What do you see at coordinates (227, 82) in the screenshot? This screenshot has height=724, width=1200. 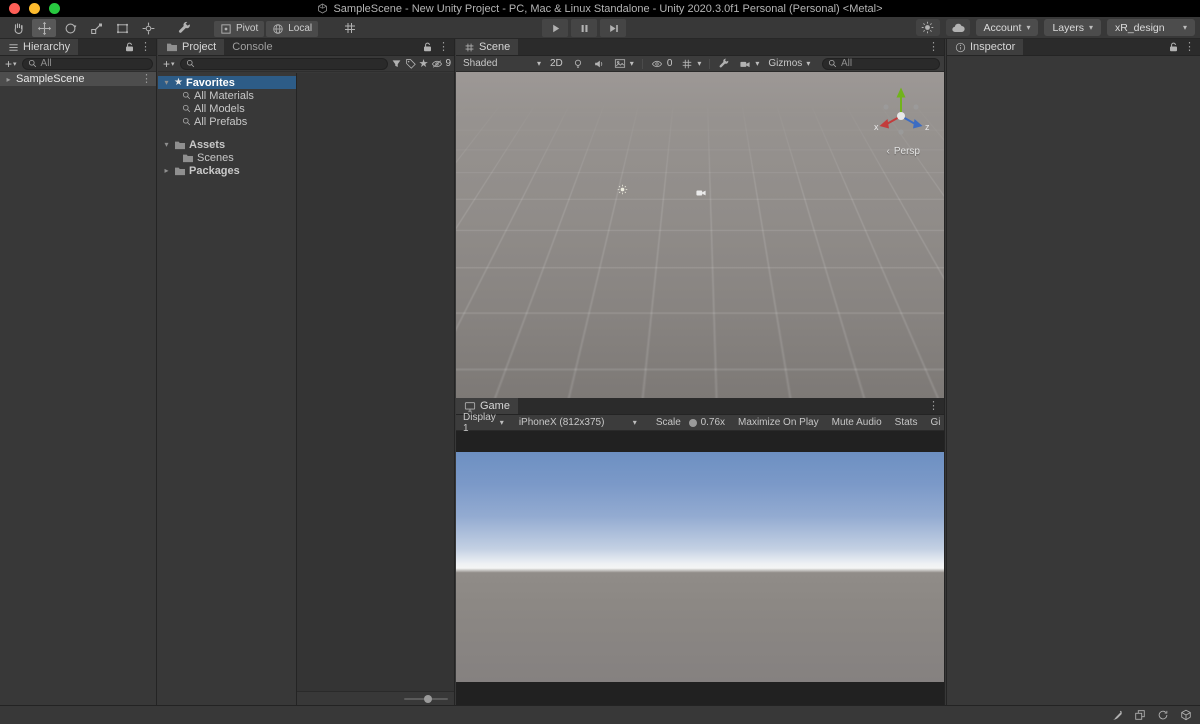 I see `tree-item-favorites: ▾ ★ Favorites` at bounding box center [227, 82].